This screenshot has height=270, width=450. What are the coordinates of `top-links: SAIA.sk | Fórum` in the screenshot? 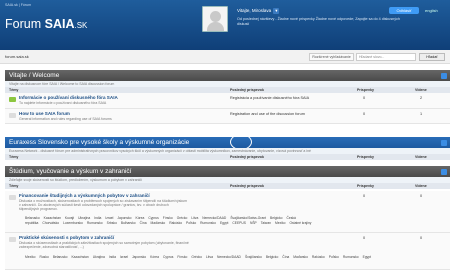 It's located at (18, 5).